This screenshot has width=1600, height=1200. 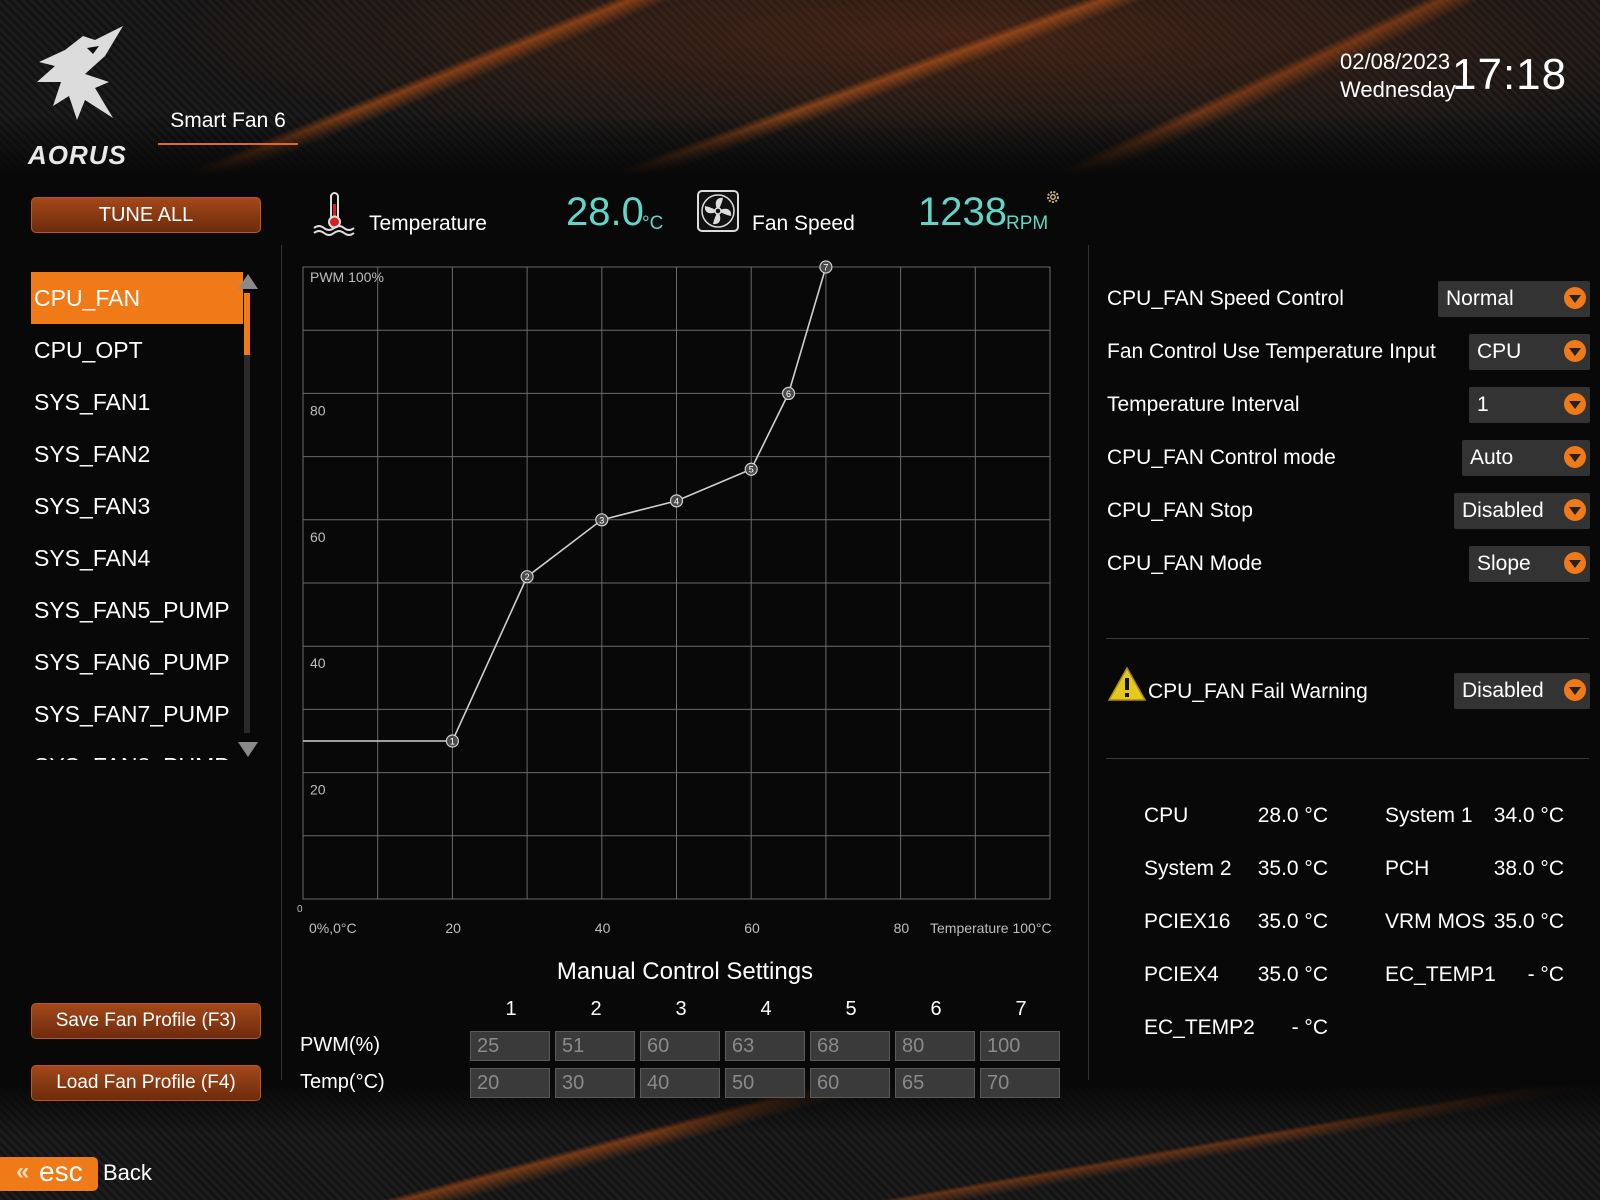 I want to click on fan-list-item: SYS_FAN4, so click(x=137, y=558).